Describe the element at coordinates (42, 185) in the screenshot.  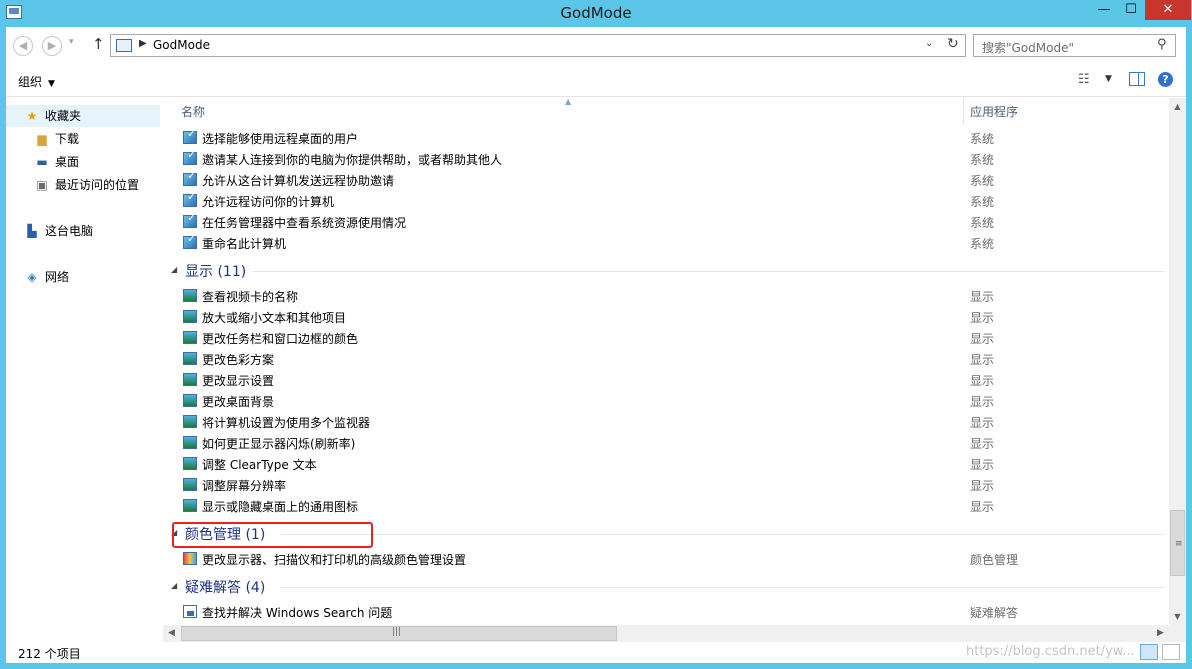
I see `recent-places-icon: ▣` at that location.